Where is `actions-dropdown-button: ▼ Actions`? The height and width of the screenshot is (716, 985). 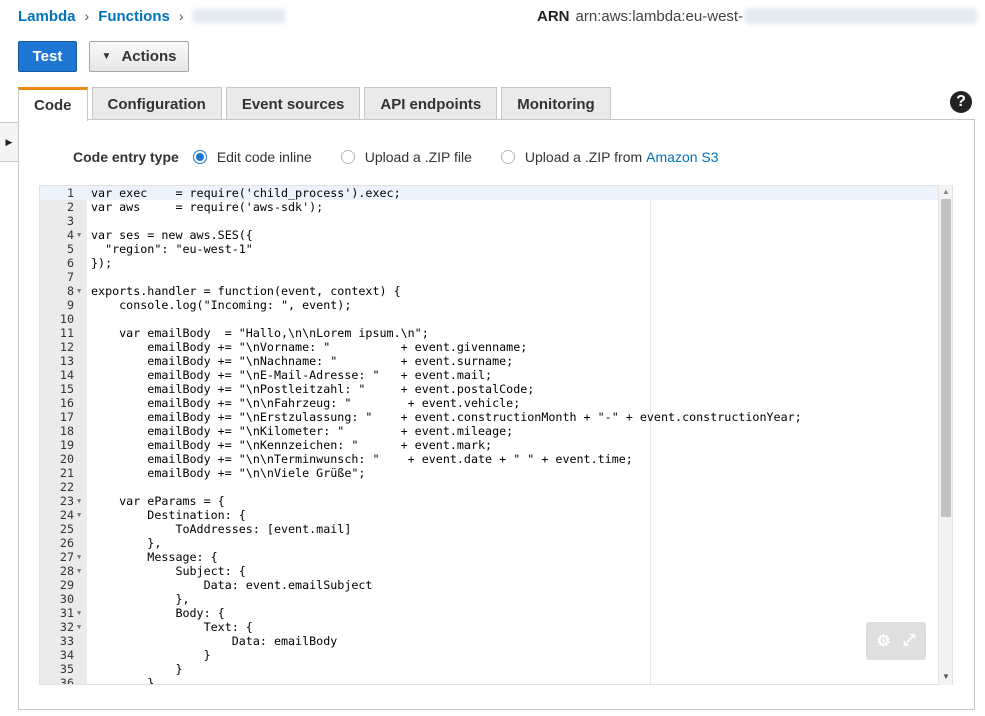 actions-dropdown-button: ▼ Actions is located at coordinates (139, 56).